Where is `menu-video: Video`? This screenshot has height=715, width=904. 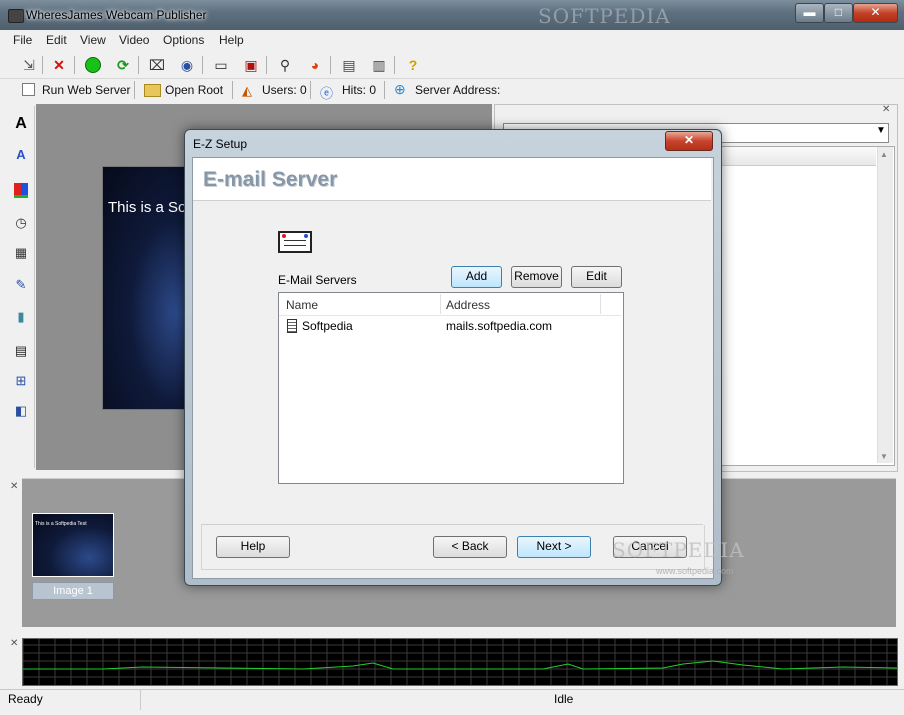 menu-video: Video is located at coordinates (134, 40).